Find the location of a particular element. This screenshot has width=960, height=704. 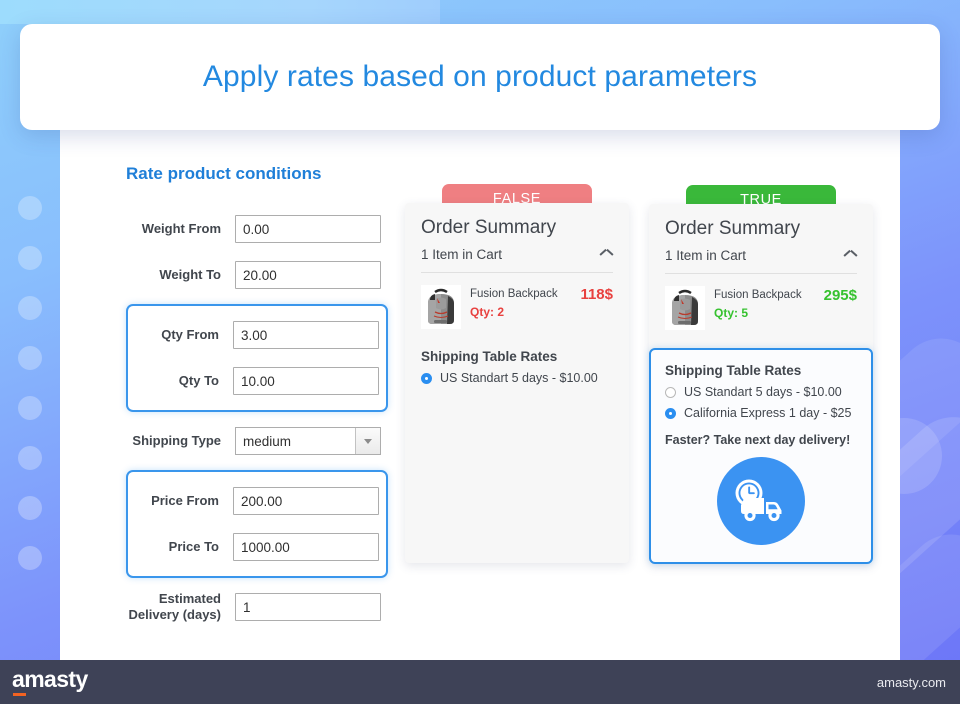

field-label: Price To is located at coordinates (193, 546).